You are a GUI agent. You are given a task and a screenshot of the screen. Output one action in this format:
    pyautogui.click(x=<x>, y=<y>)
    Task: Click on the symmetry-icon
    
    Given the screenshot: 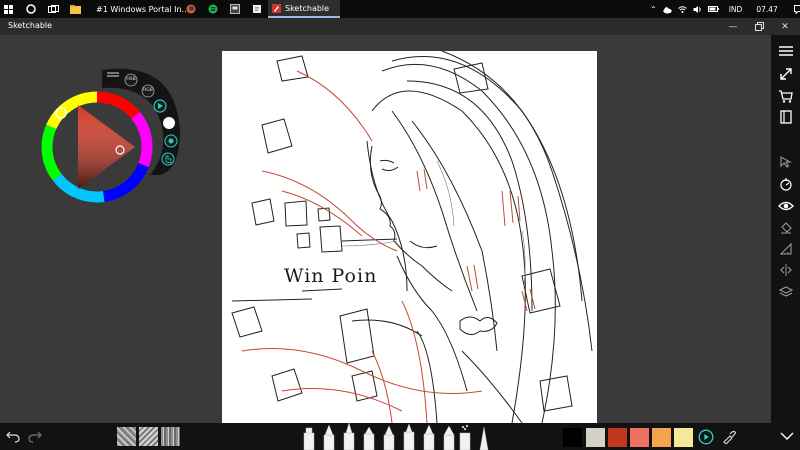 What is the action you would take?
    pyautogui.click(x=785, y=270)
    